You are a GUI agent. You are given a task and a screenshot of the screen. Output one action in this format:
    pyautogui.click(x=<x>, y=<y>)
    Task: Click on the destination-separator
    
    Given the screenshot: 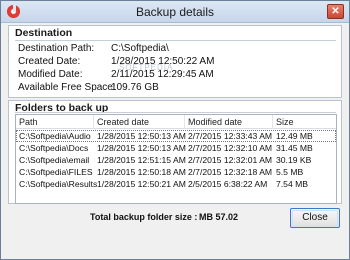 What is the action you would take?
    pyautogui.click(x=175, y=40)
    